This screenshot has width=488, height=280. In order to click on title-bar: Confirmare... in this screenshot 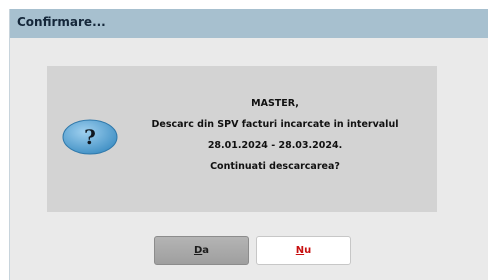, I will do `click(249, 23)`.